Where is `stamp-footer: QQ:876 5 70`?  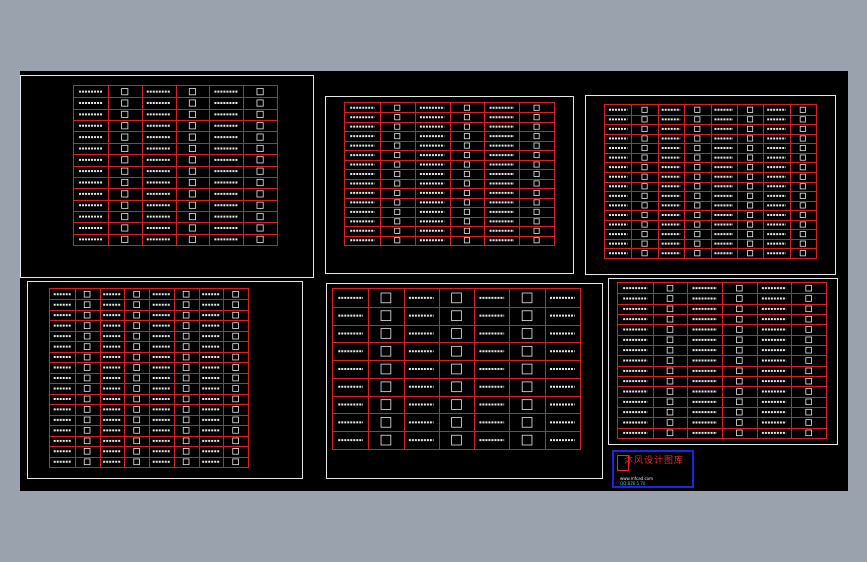
stamp-footer: QQ:876 5 70 is located at coordinates (633, 483).